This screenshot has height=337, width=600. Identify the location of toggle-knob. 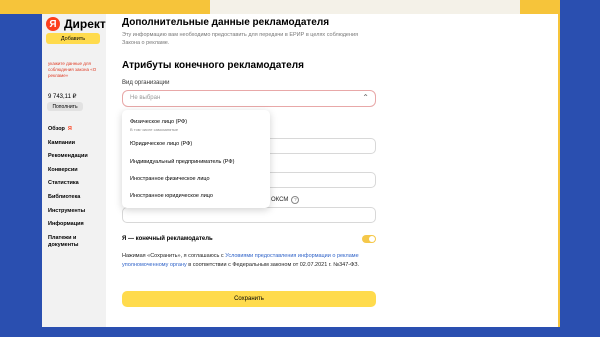
(372, 239).